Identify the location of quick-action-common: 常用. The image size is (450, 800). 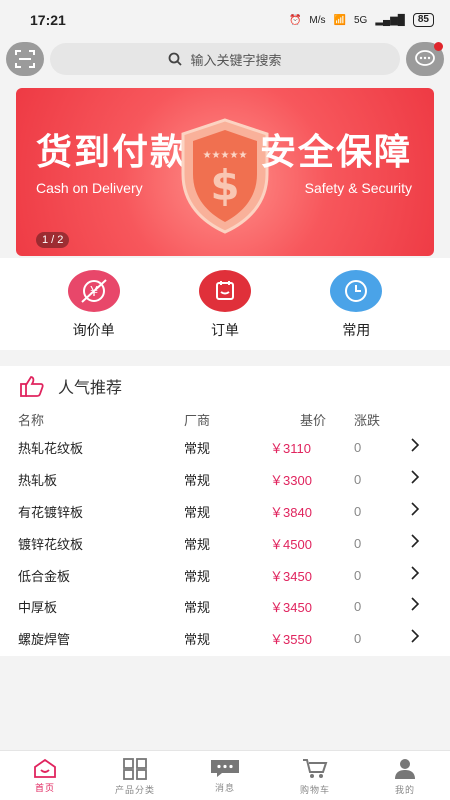
(356, 304).